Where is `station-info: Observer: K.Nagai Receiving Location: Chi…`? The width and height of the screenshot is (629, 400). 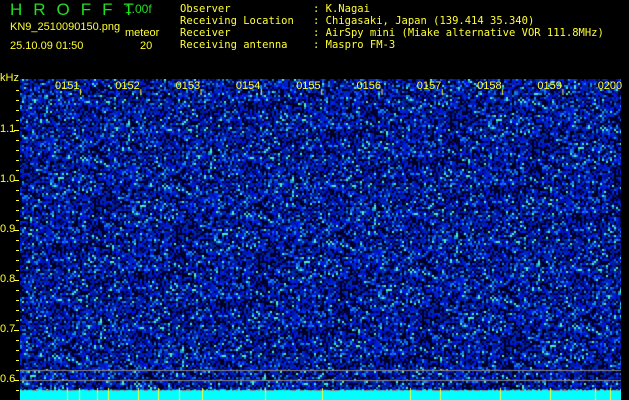
station-info: Observer: K.Nagai Receiving Location: Chi… is located at coordinates (392, 27).